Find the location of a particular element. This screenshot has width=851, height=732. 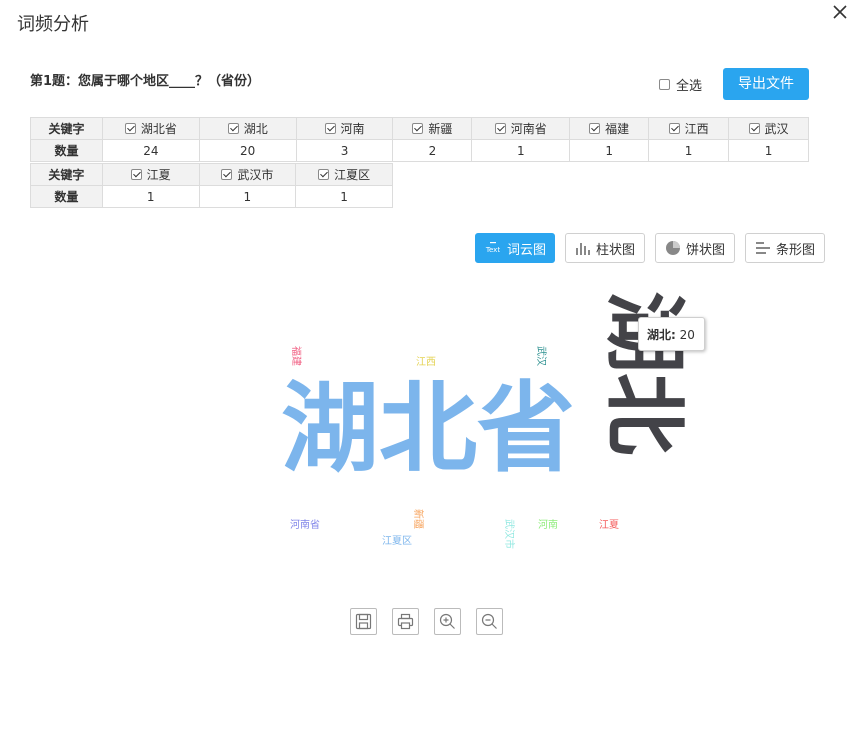

tab-bar-label: 柱状图 is located at coordinates (615, 250).